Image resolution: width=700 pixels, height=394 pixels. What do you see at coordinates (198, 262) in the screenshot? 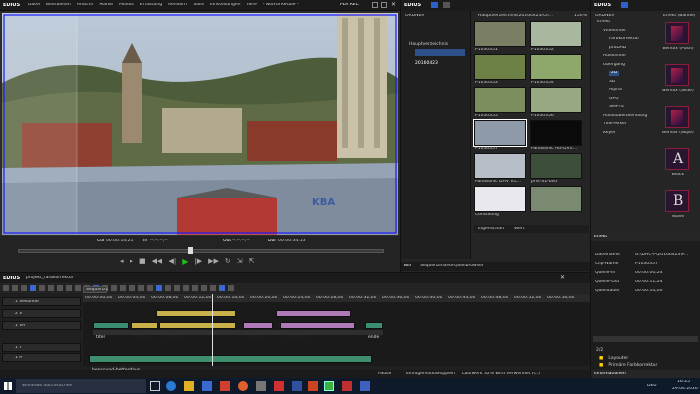
I see `step-forward-icon: |▶` at bounding box center [198, 262].